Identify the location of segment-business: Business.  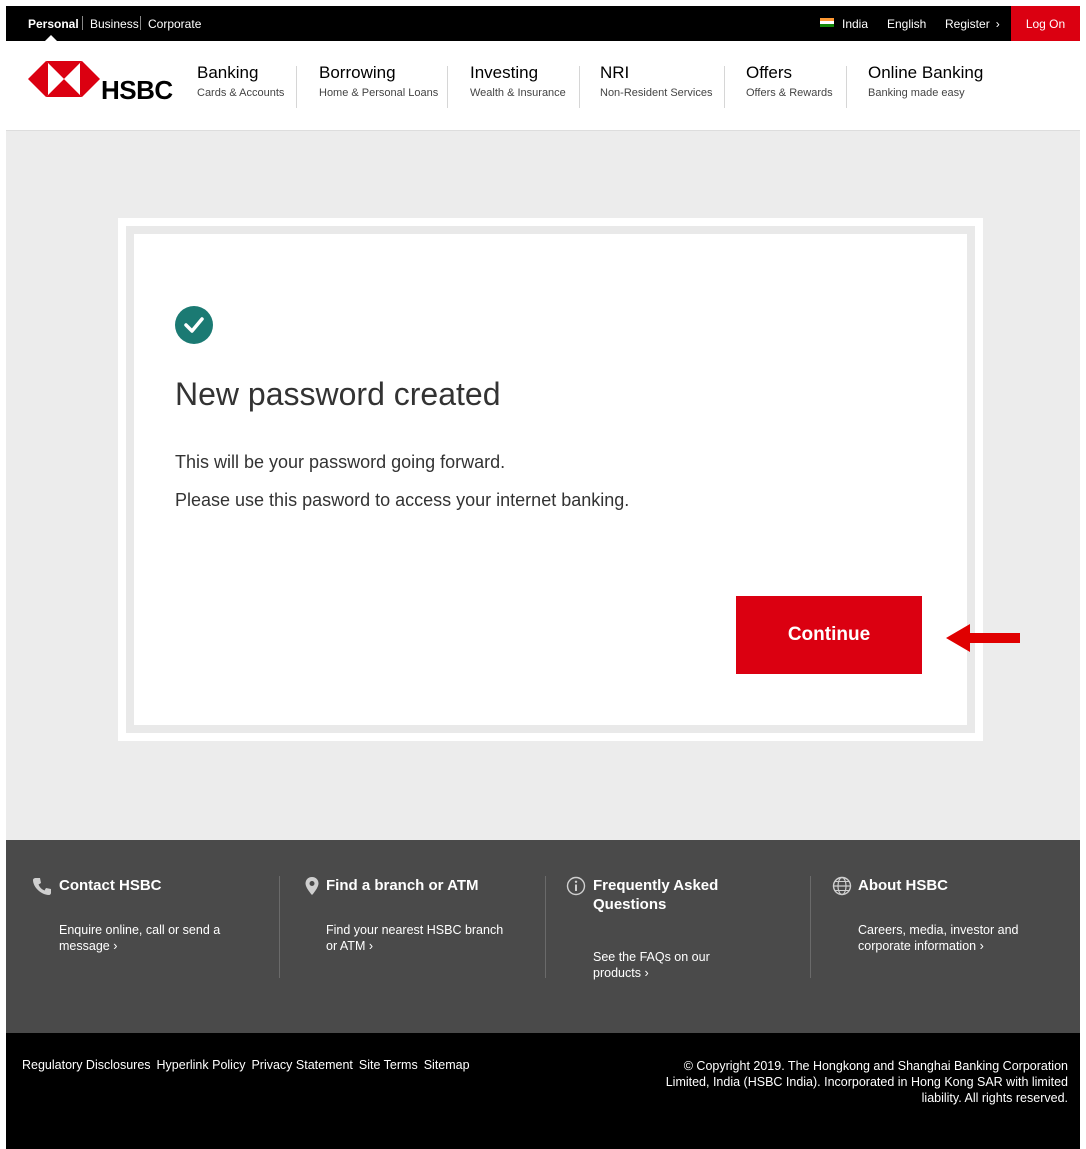
(114, 23).